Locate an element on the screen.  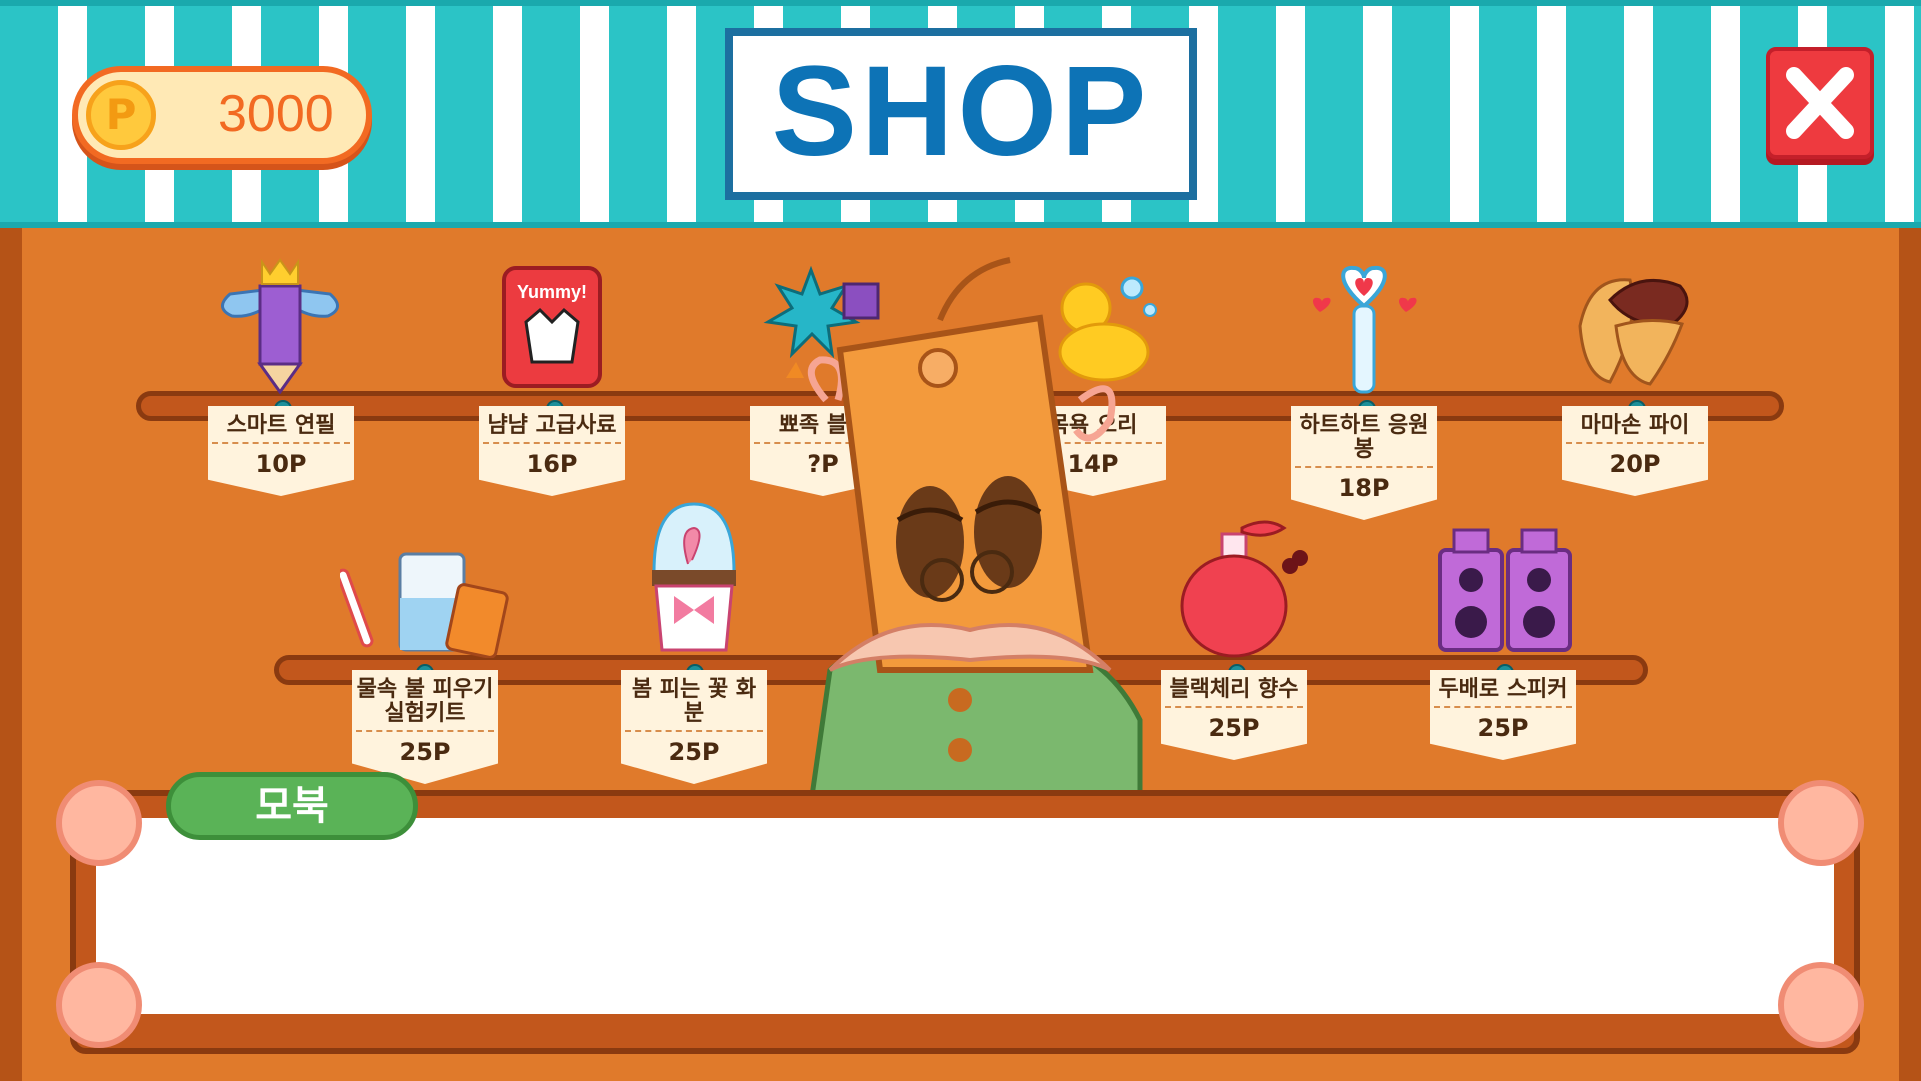
perfume-bottle-icon is located at coordinates (1244, 589).